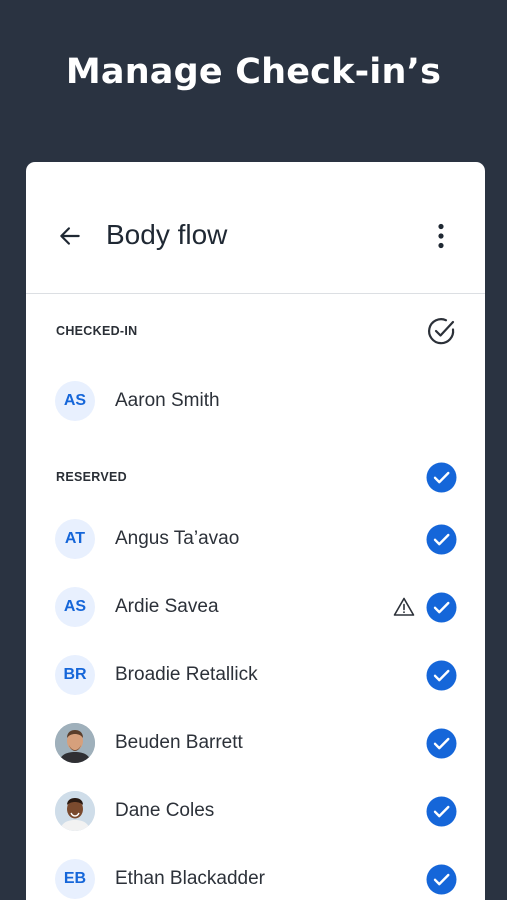 The image size is (507, 900). I want to click on more-options-button, so click(441, 236).